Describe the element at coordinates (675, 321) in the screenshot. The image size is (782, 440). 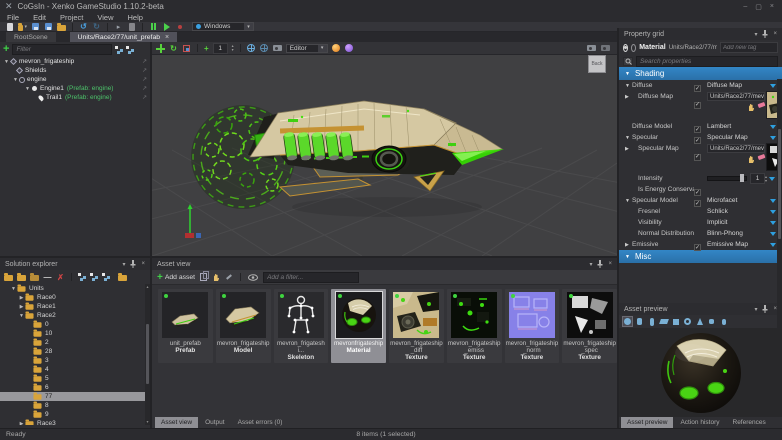
I see `preview-shape-cube-button` at that location.